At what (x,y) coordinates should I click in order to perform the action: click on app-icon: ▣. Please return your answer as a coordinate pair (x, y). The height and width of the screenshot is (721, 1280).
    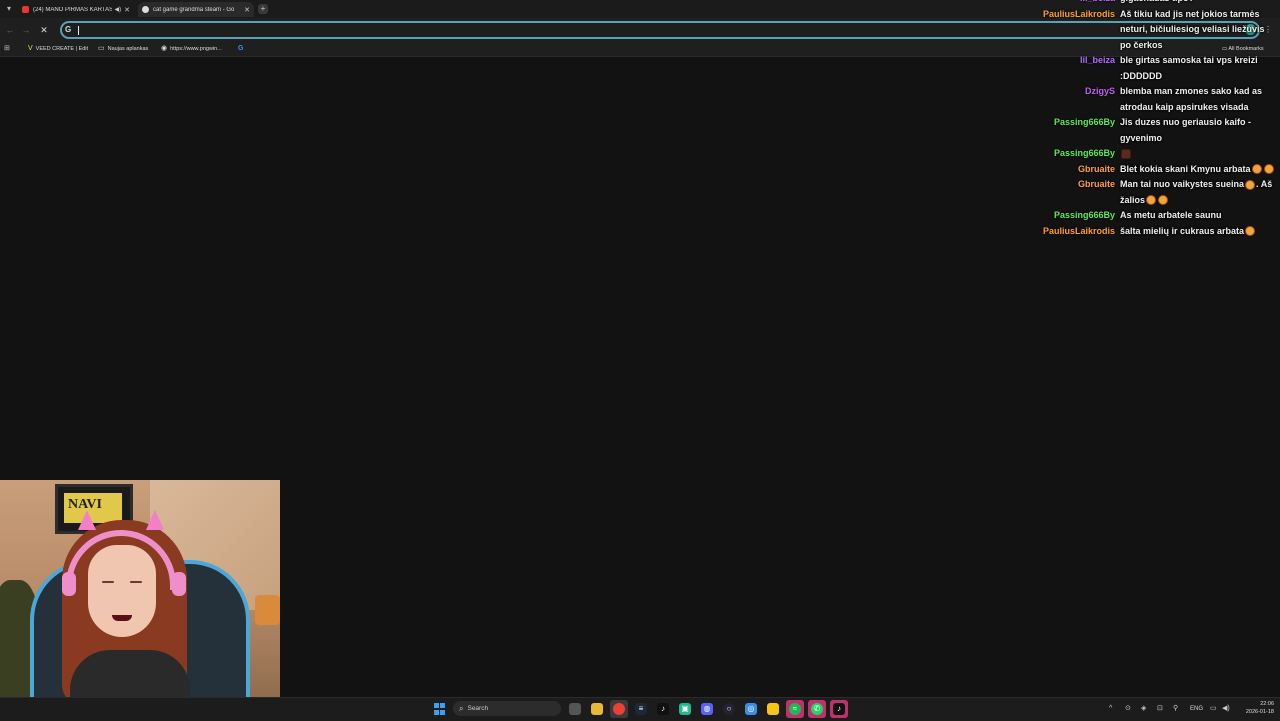
    Looking at the image, I should click on (685, 709).